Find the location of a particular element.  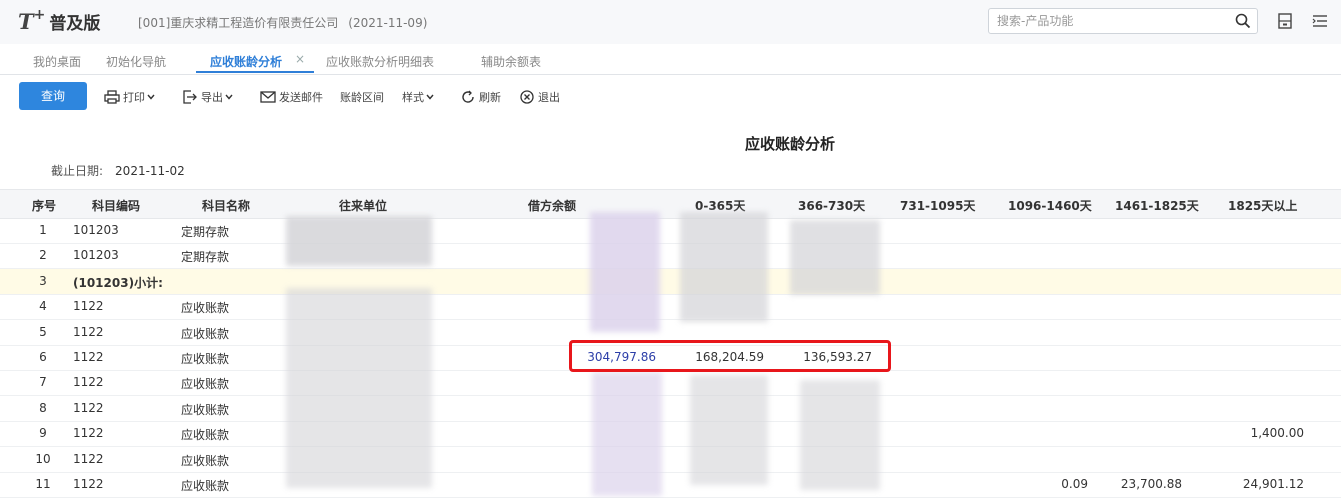

table-row: 9 1122 应收账款 1,400.00 is located at coordinates (670, 434).